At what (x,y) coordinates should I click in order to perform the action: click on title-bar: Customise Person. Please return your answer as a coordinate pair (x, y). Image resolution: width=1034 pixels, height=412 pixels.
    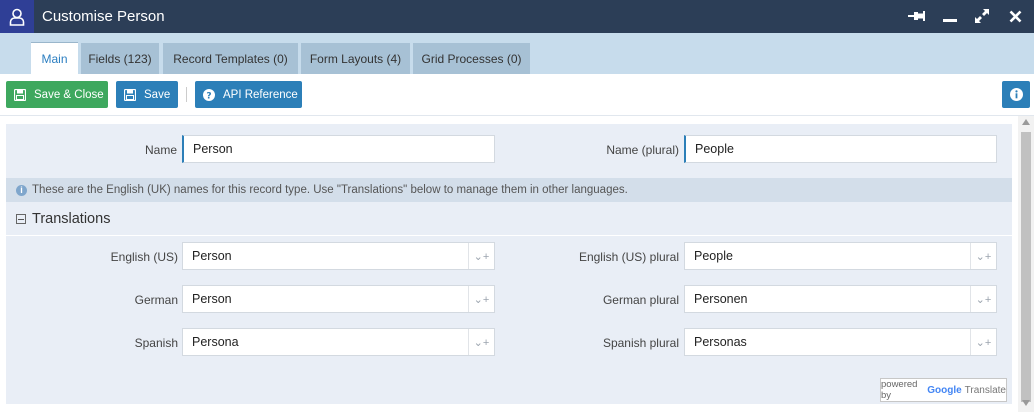
    Looking at the image, I should click on (517, 16).